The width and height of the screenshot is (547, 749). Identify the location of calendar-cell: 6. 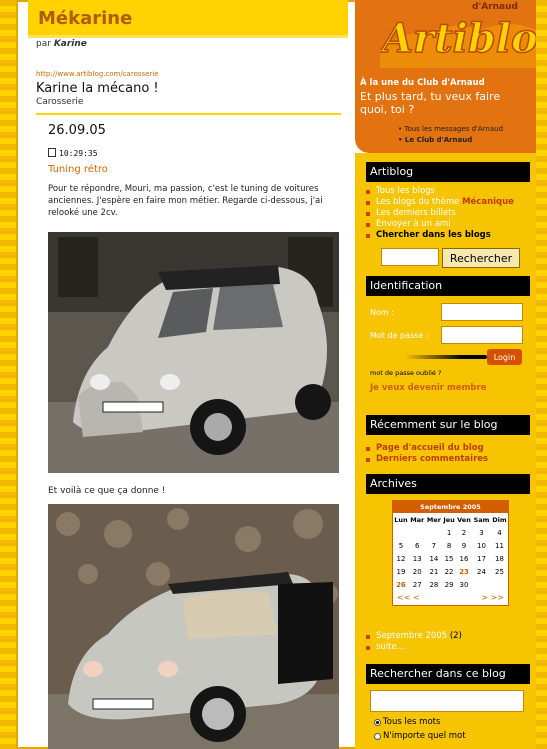
(417, 545).